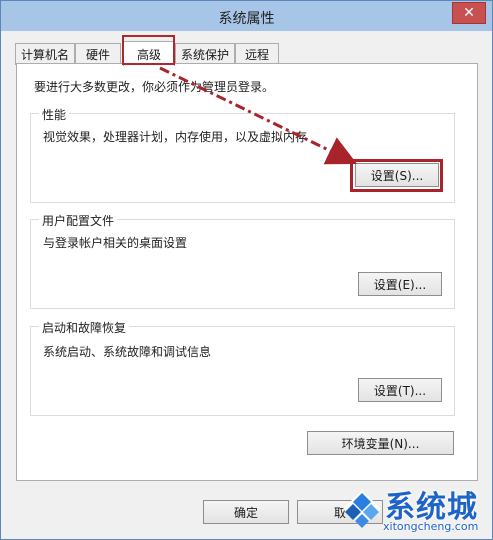 The height and width of the screenshot is (540, 493). What do you see at coordinates (127, 352) in the screenshot?
I see `startup-recovery-description: 系统启动、系统故障和调试信息` at bounding box center [127, 352].